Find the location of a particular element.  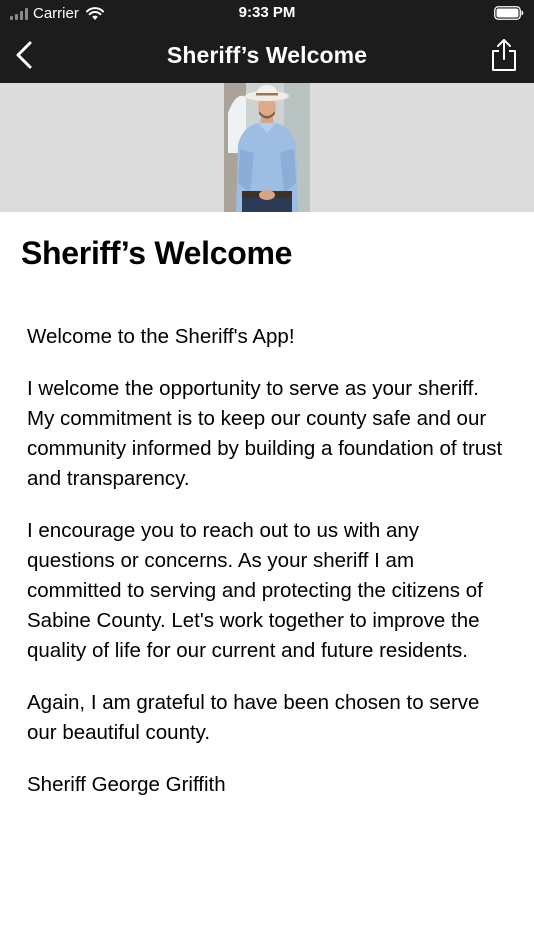

page-title: Sheriff’s Welcome is located at coordinates (157, 253).